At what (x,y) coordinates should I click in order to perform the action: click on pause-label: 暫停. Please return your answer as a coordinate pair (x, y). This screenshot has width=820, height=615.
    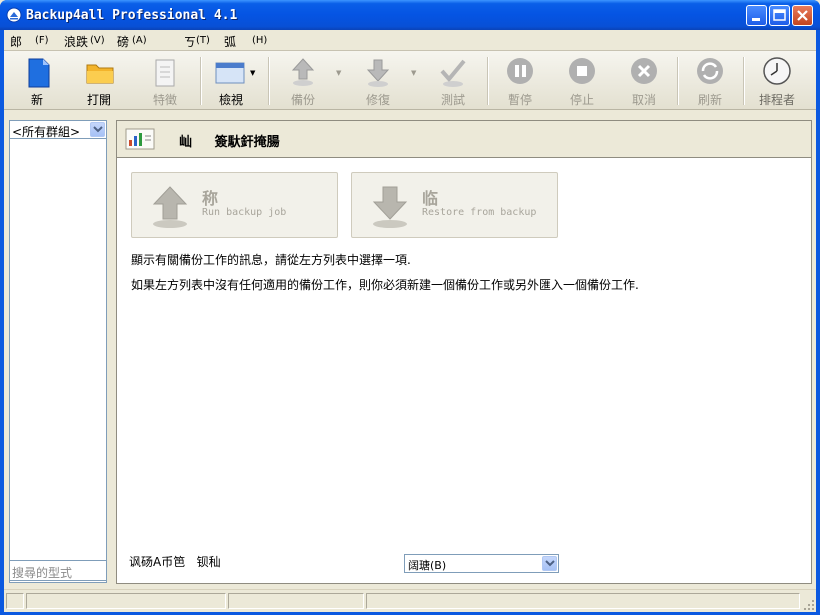
    Looking at the image, I should click on (519, 100).